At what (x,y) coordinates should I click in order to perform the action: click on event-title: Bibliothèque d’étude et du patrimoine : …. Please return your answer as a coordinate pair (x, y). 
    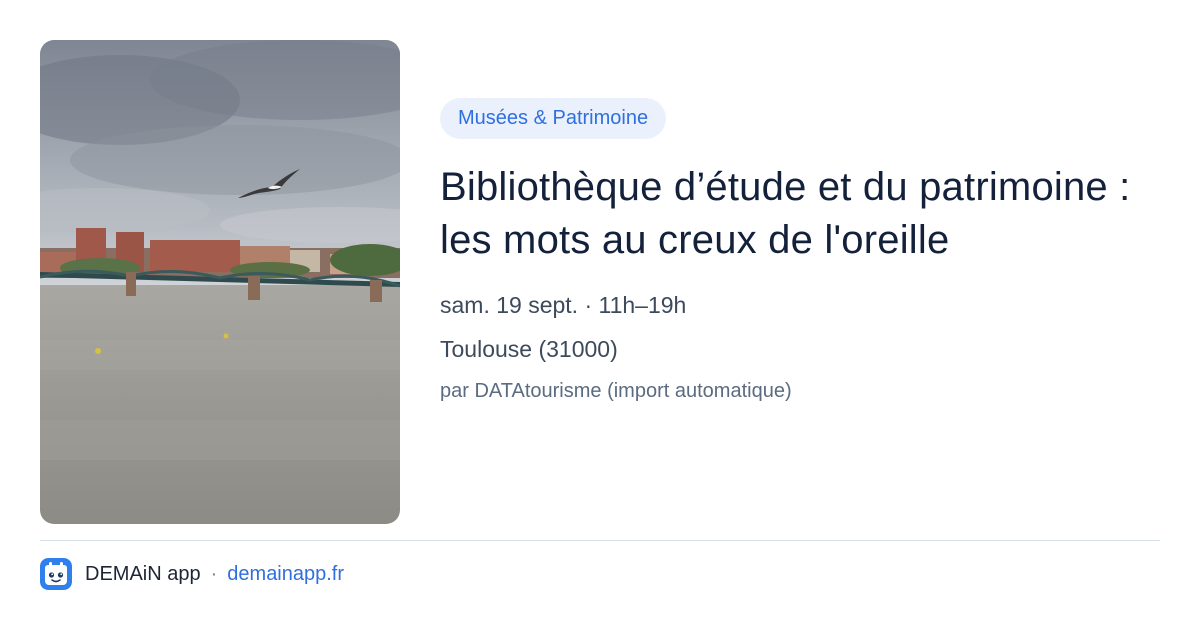
    Looking at the image, I should click on (785, 213).